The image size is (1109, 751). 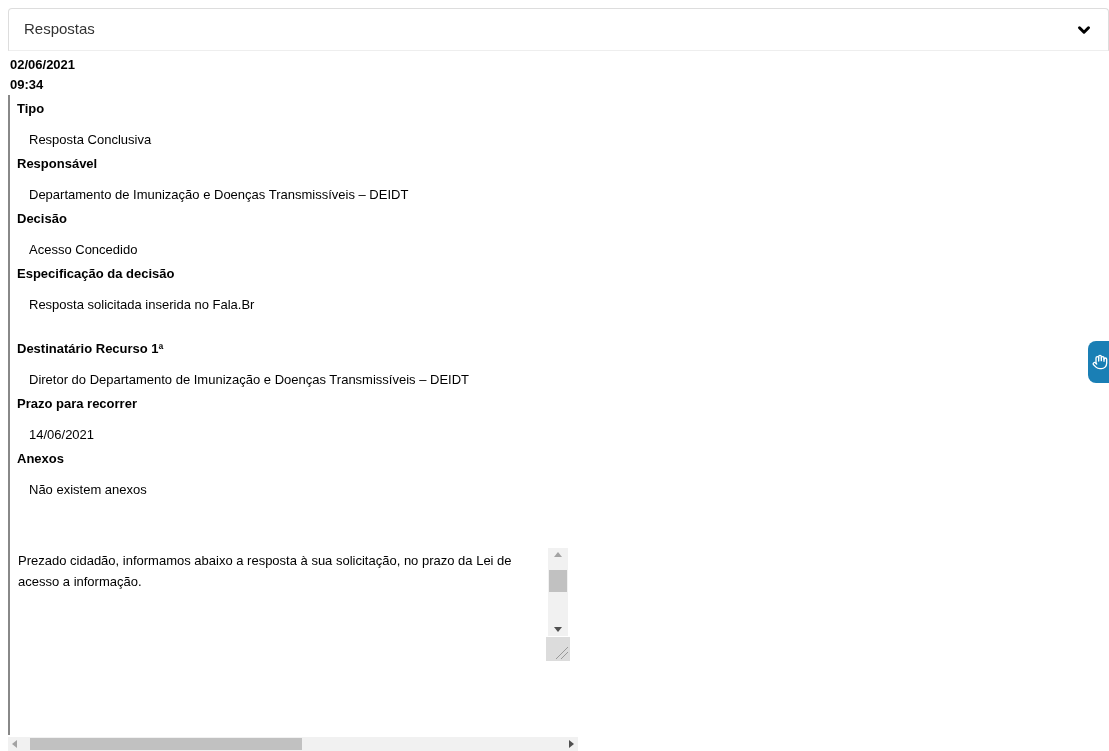 I want to click on panel-header: Respostas, so click(x=558, y=29).